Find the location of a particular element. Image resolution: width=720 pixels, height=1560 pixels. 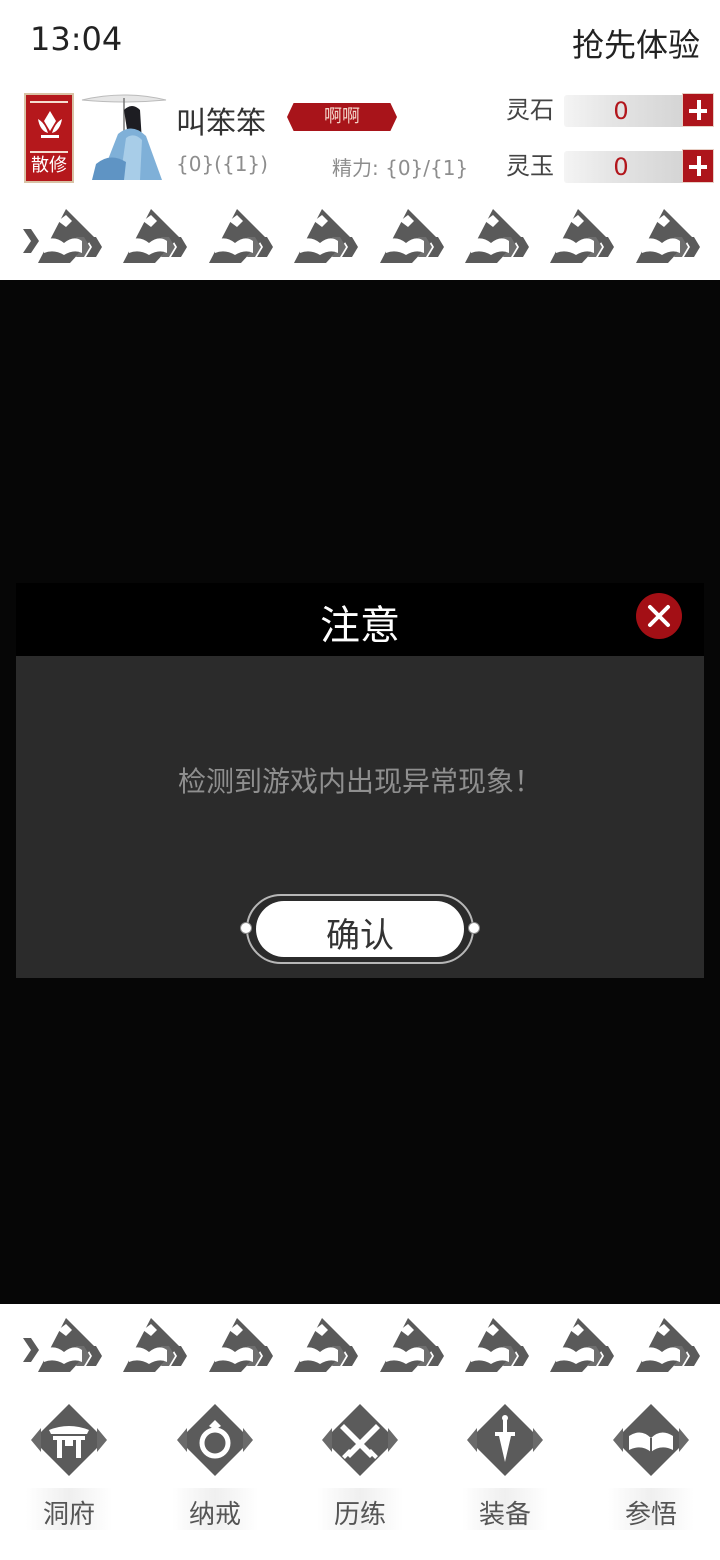

dialog-header: 注意 is located at coordinates (360, 619).